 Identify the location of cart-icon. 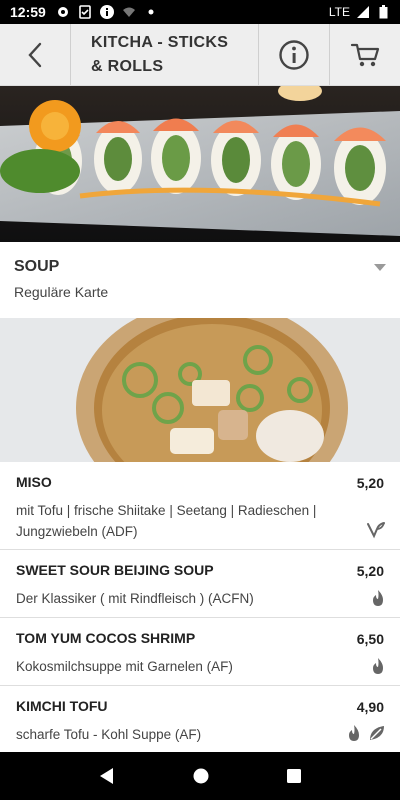
(365, 54).